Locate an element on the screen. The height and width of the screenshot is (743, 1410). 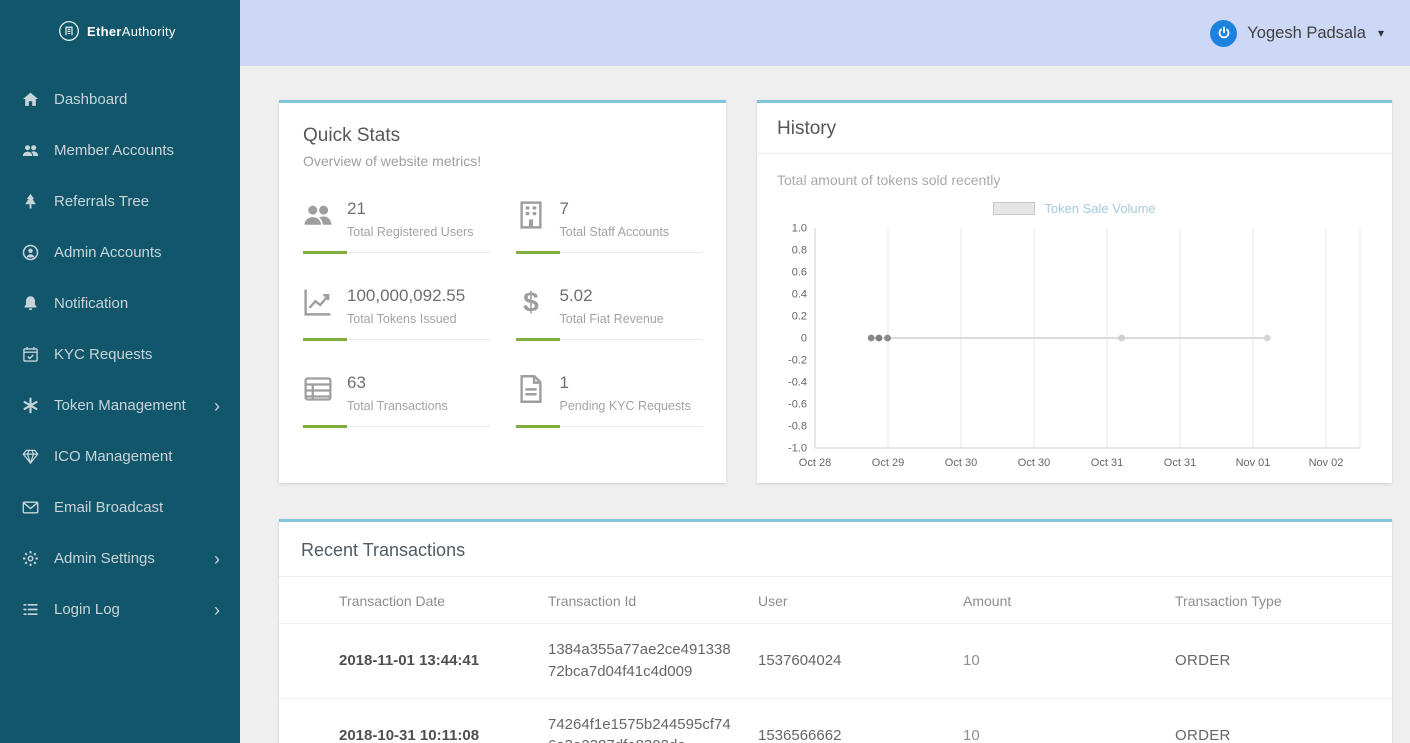
sidebar-item-kyc-requests: KYC Requests is located at coordinates (120, 354).